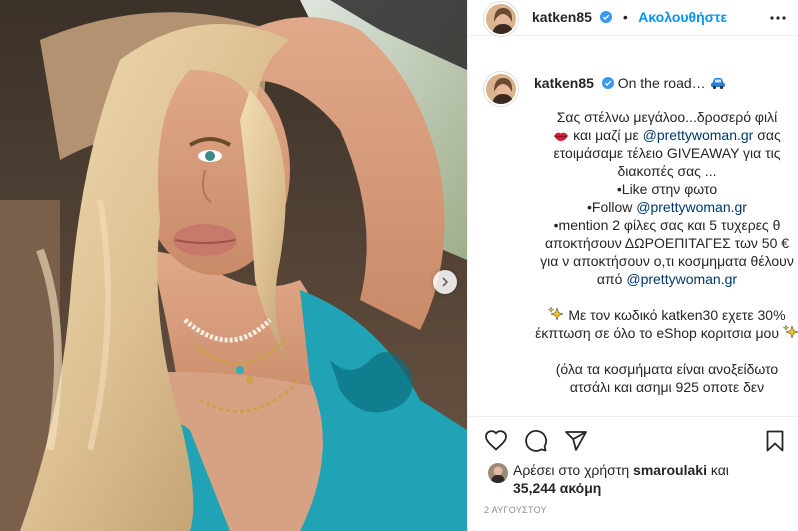  Describe the element at coordinates (633, 18) in the screenshot. I see `post-header: katken85 • Ακολουθήστε` at that location.